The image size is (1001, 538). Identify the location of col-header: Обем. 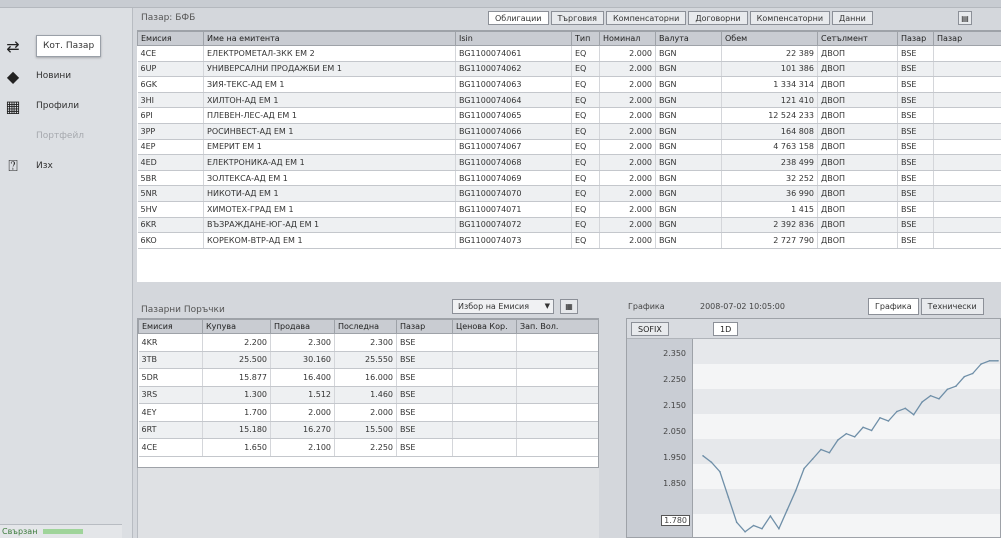
(769, 38).